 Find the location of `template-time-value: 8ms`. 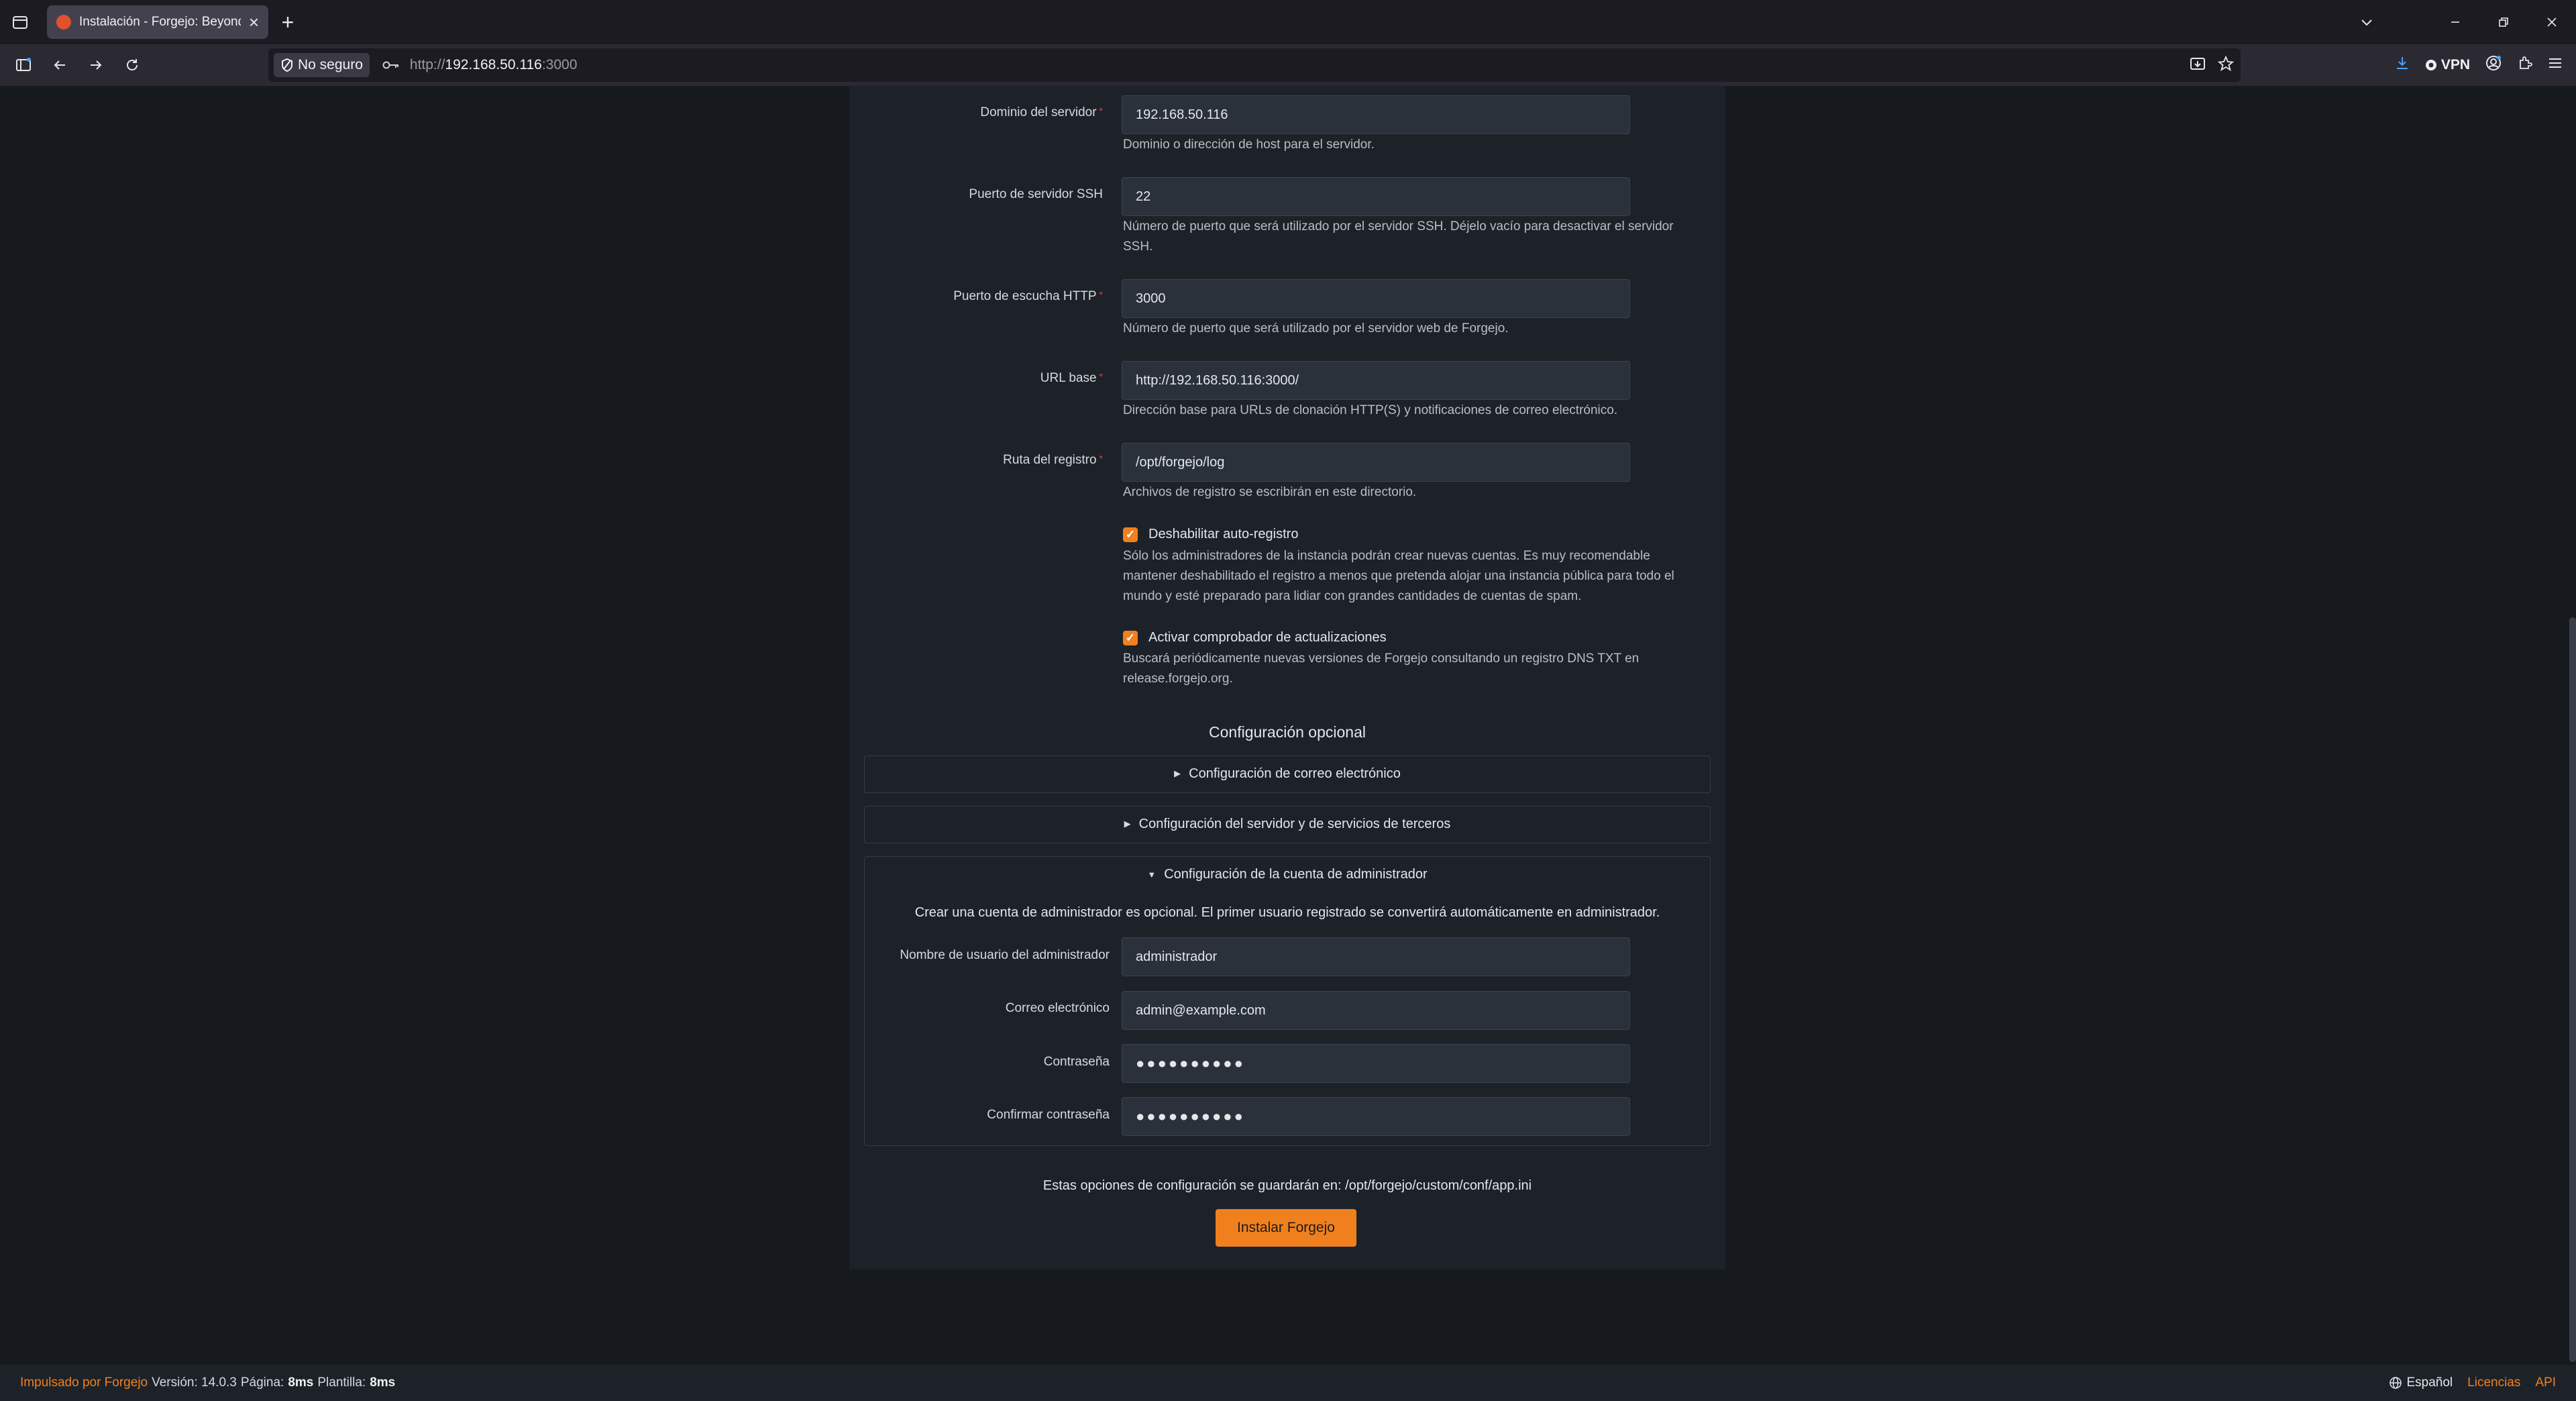

template-time-value: 8ms is located at coordinates (383, 1383).